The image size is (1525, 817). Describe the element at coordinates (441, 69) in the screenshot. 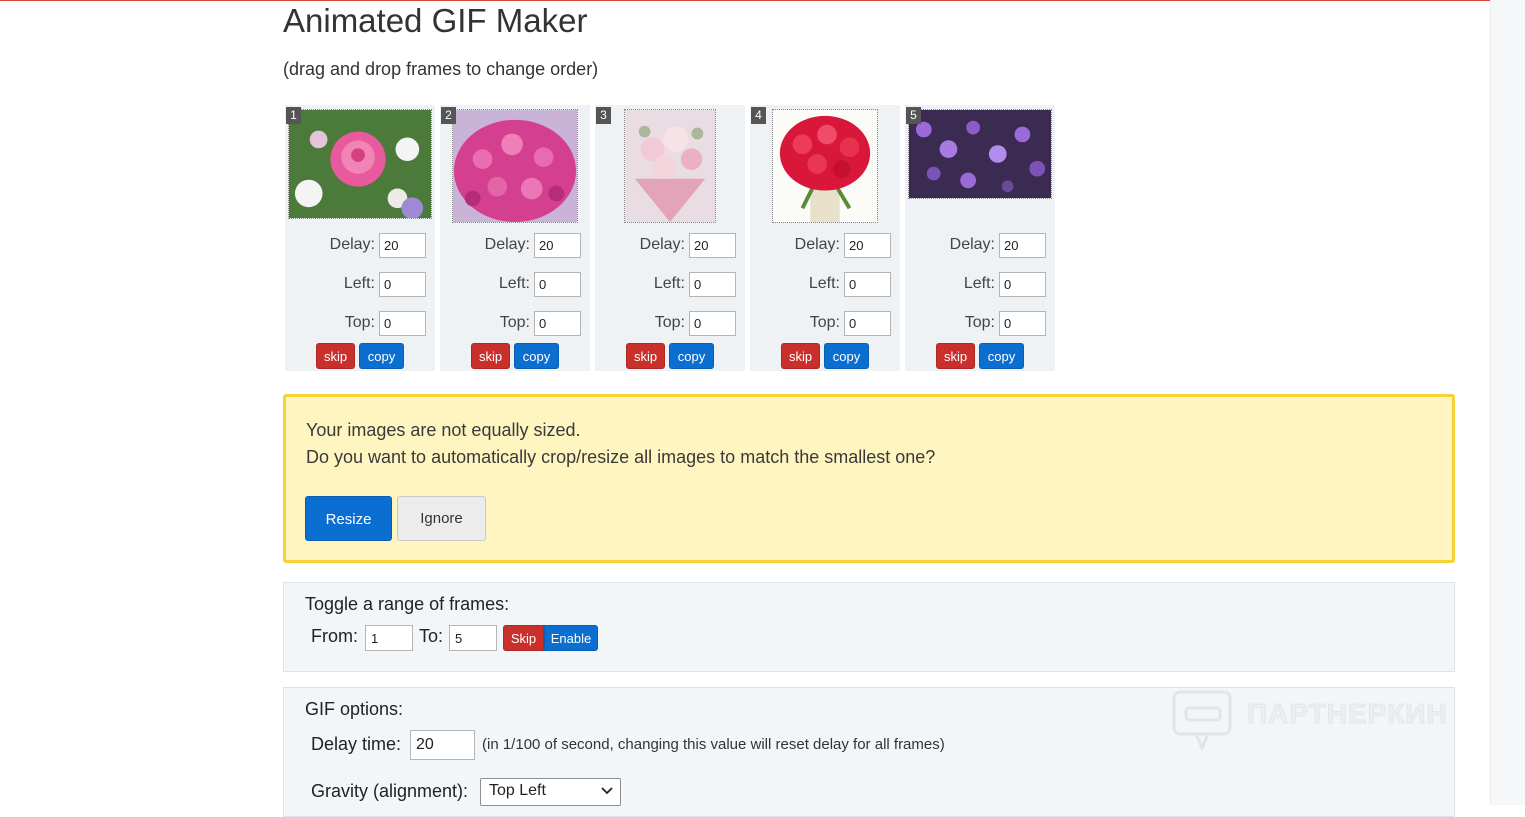

I see `page-subtitle: (drag and drop frames to change order)` at that location.